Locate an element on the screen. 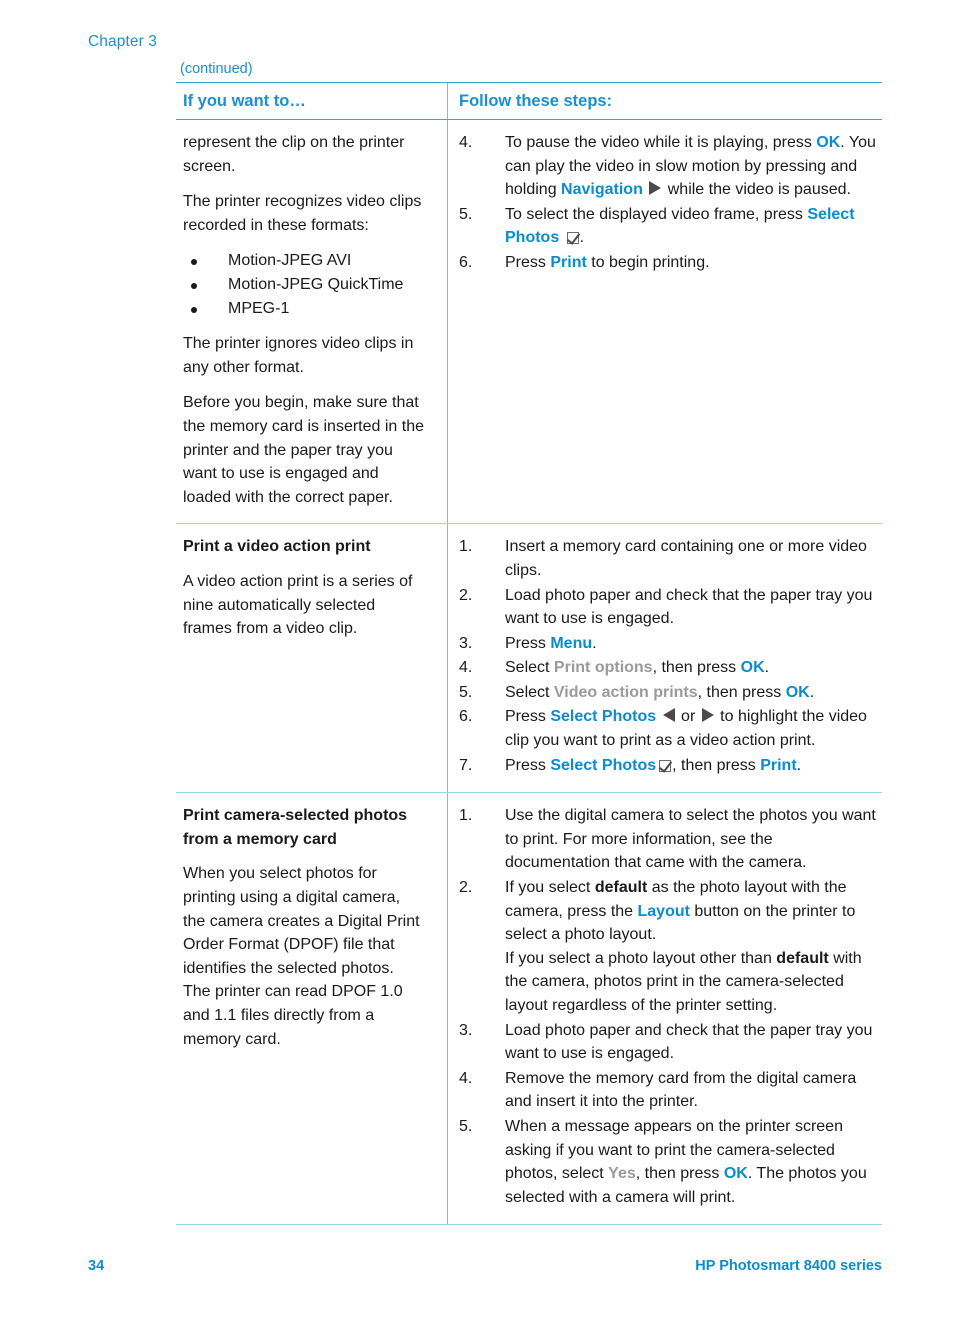 Image resolution: width=954 pixels, height=1321 pixels. step-text: Press Select Photos, then press Print. is located at coordinates (653, 765).